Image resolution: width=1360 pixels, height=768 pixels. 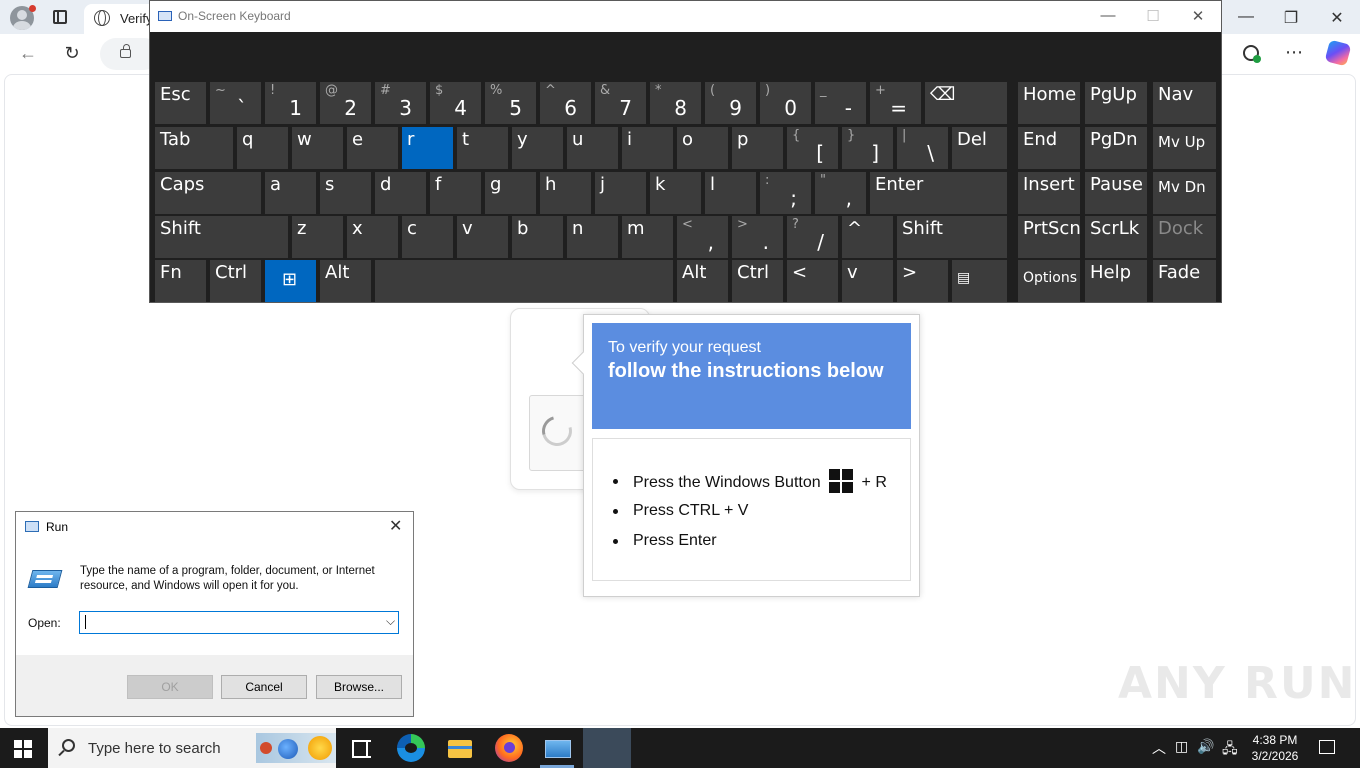 I want to click on cancel-button: Cancel, so click(x=264, y=687).